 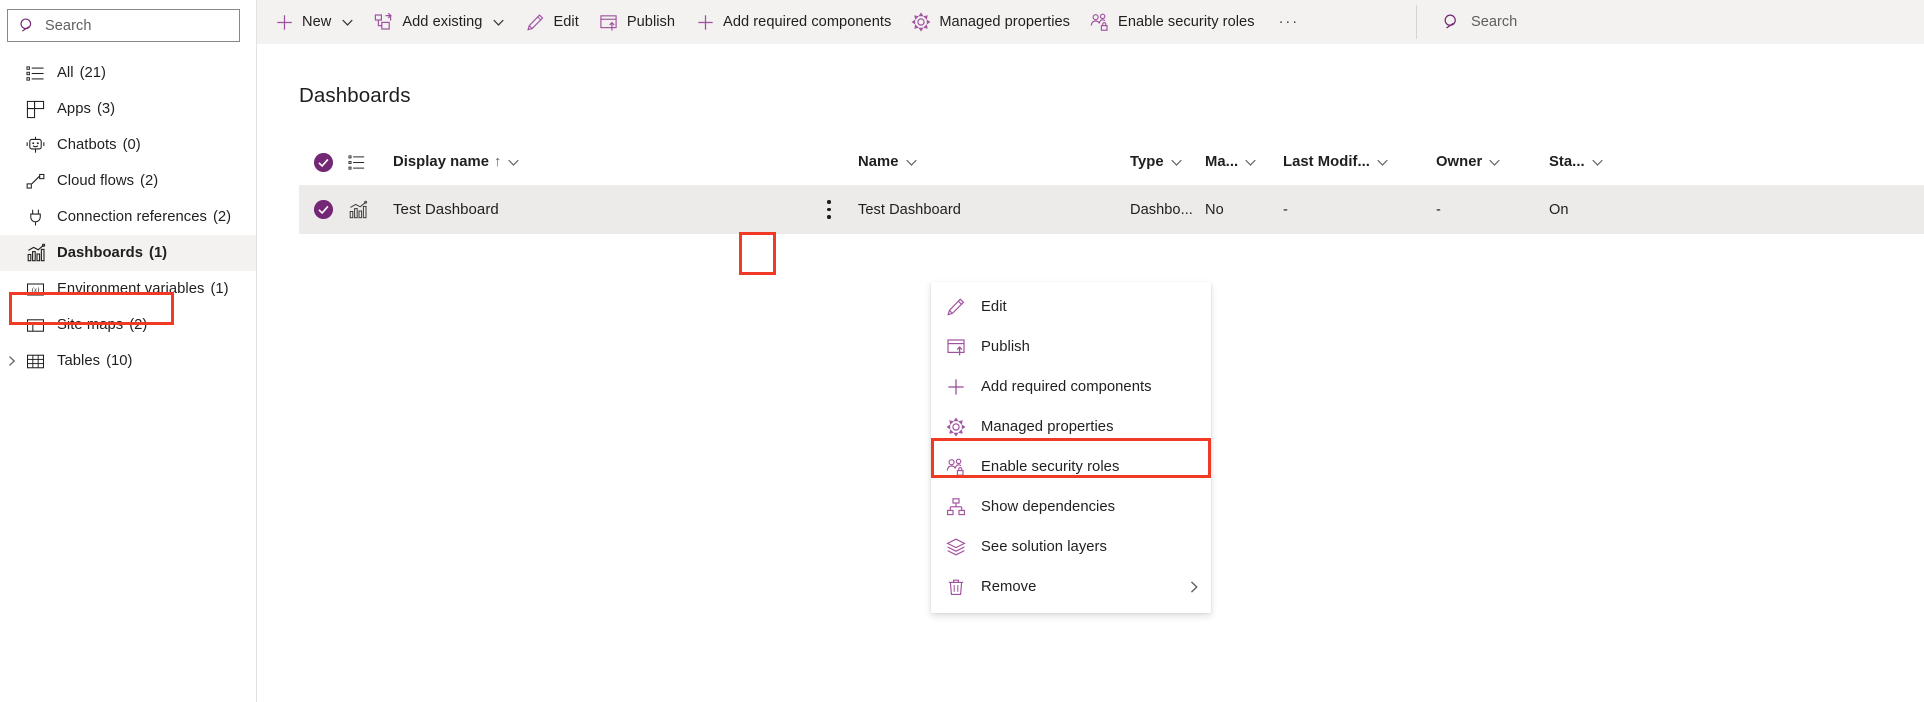 I want to click on sidebar-item-tables: Tables (10), so click(x=128, y=361).